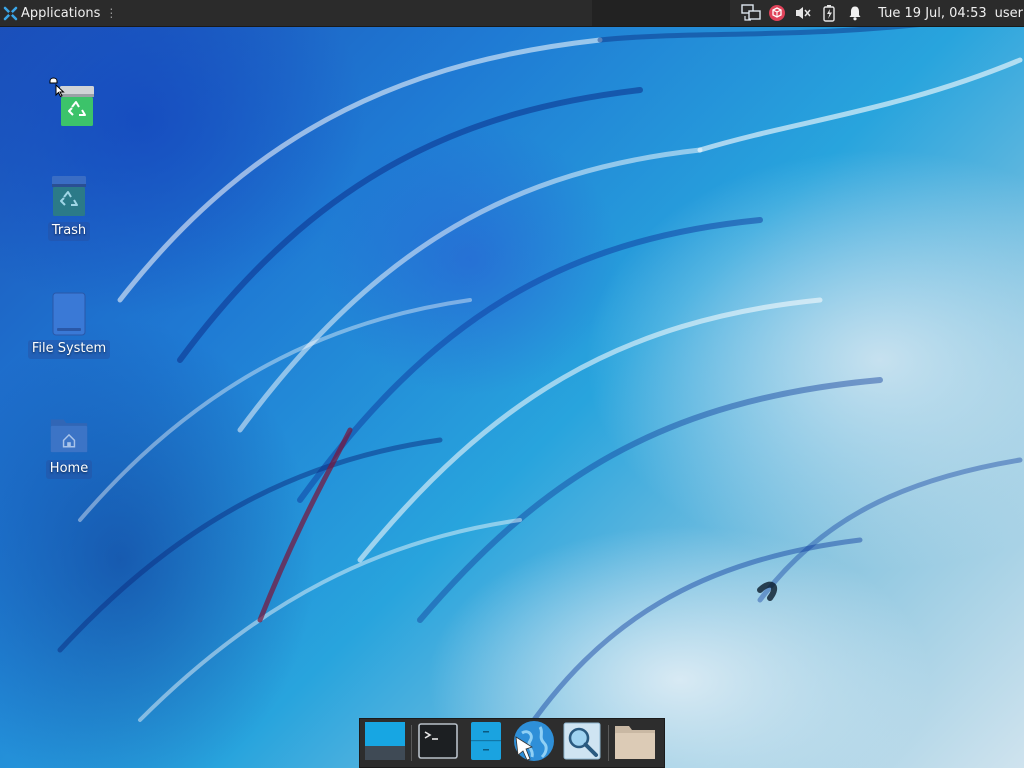 The height and width of the screenshot is (768, 1024). I want to click on dock-show-desktop, so click(385, 743).